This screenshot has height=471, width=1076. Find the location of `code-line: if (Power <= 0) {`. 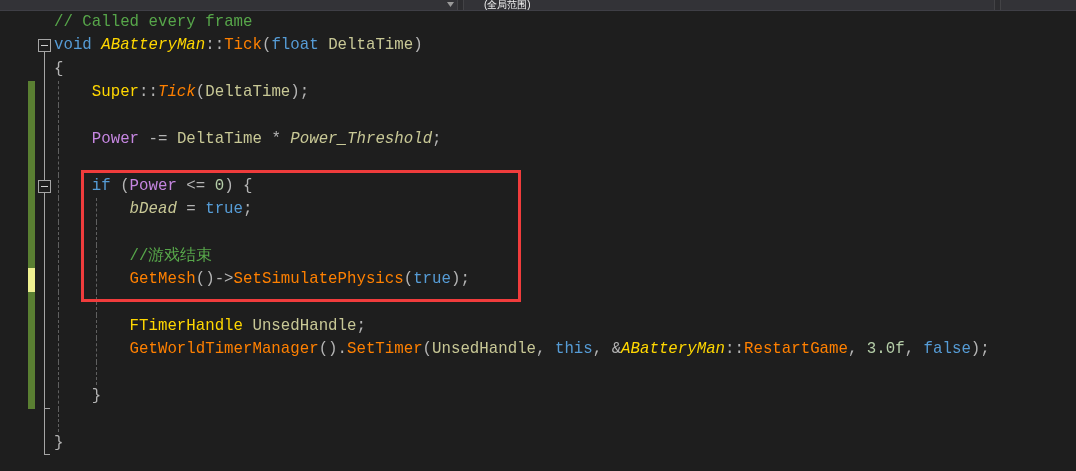

code-line: if (Power <= 0) { is located at coordinates (172, 186).